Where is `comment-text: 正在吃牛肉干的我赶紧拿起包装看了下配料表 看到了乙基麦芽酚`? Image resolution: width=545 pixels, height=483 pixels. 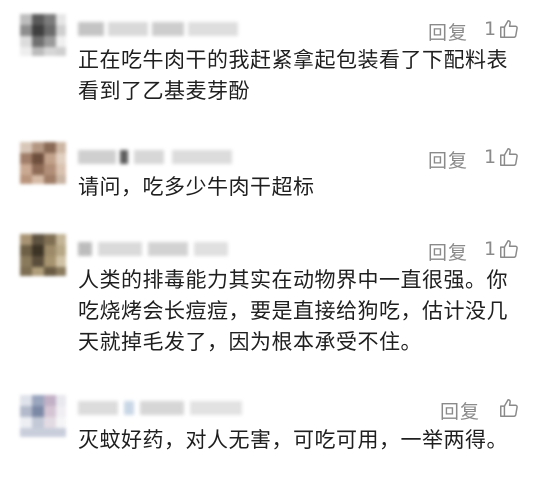
comment-text: 正在吃牛肉干的我赶紧拿起包装看了下配料表 看到了乙基麦芽酚 is located at coordinates (293, 75).